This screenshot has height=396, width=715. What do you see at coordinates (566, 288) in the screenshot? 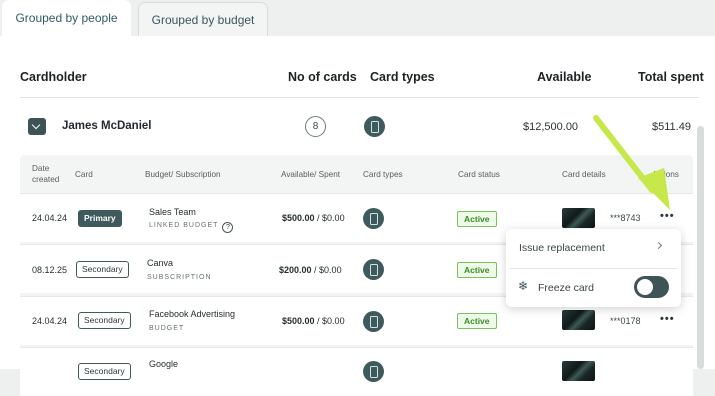
I see `freeze-card-label: Freeze card` at bounding box center [566, 288].